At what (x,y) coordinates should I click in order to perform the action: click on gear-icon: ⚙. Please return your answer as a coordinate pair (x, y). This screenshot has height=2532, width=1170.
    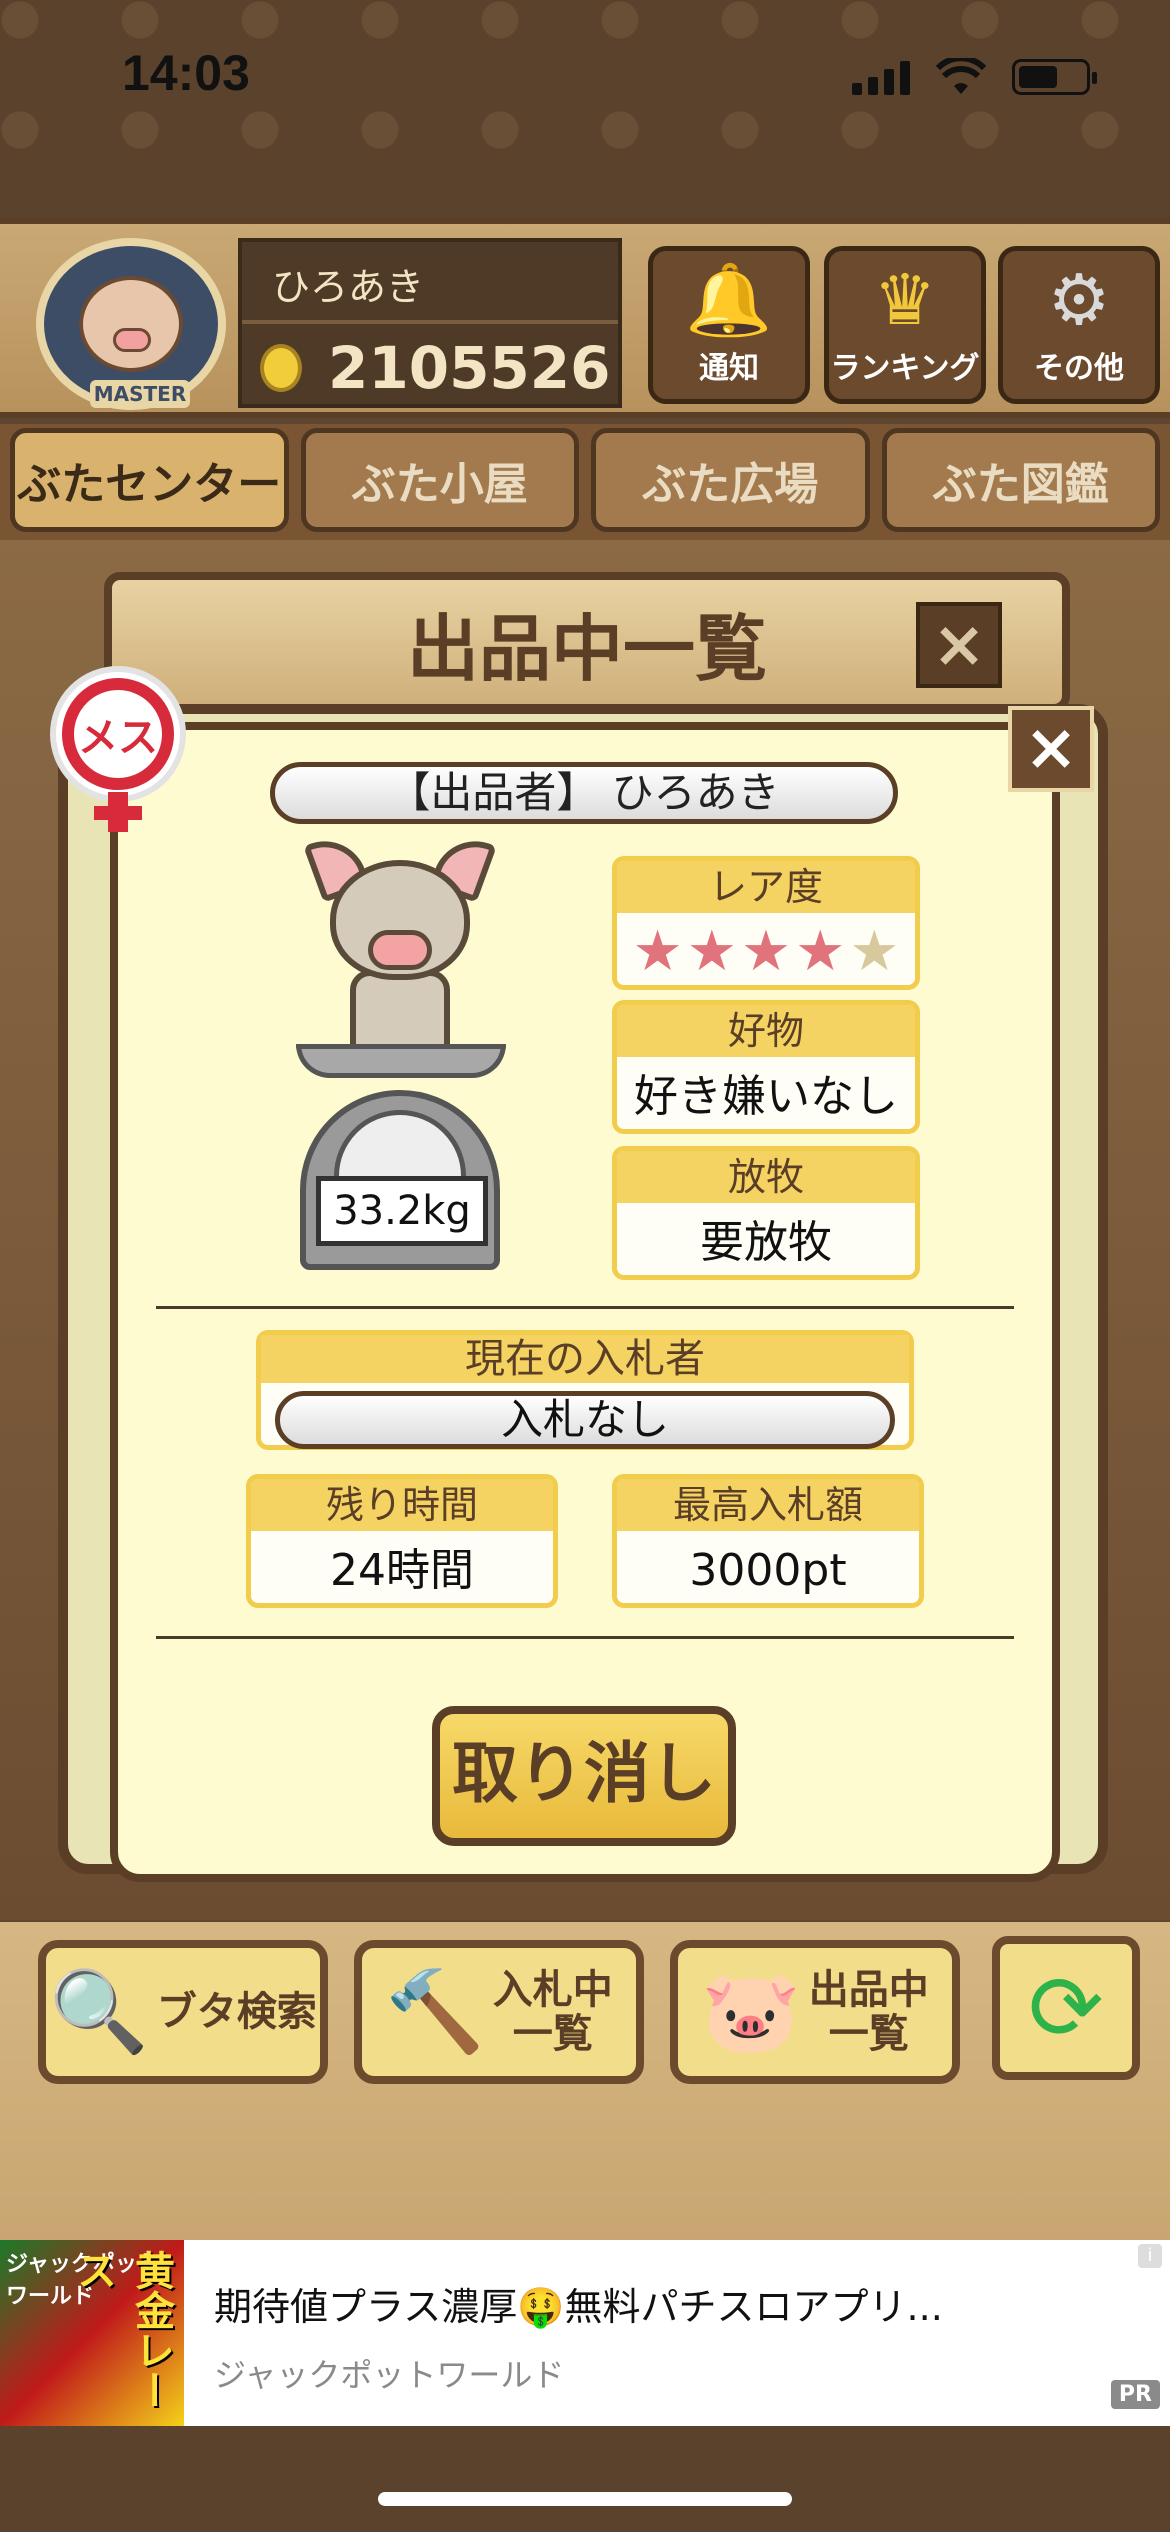
    Looking at the image, I should click on (1079, 300).